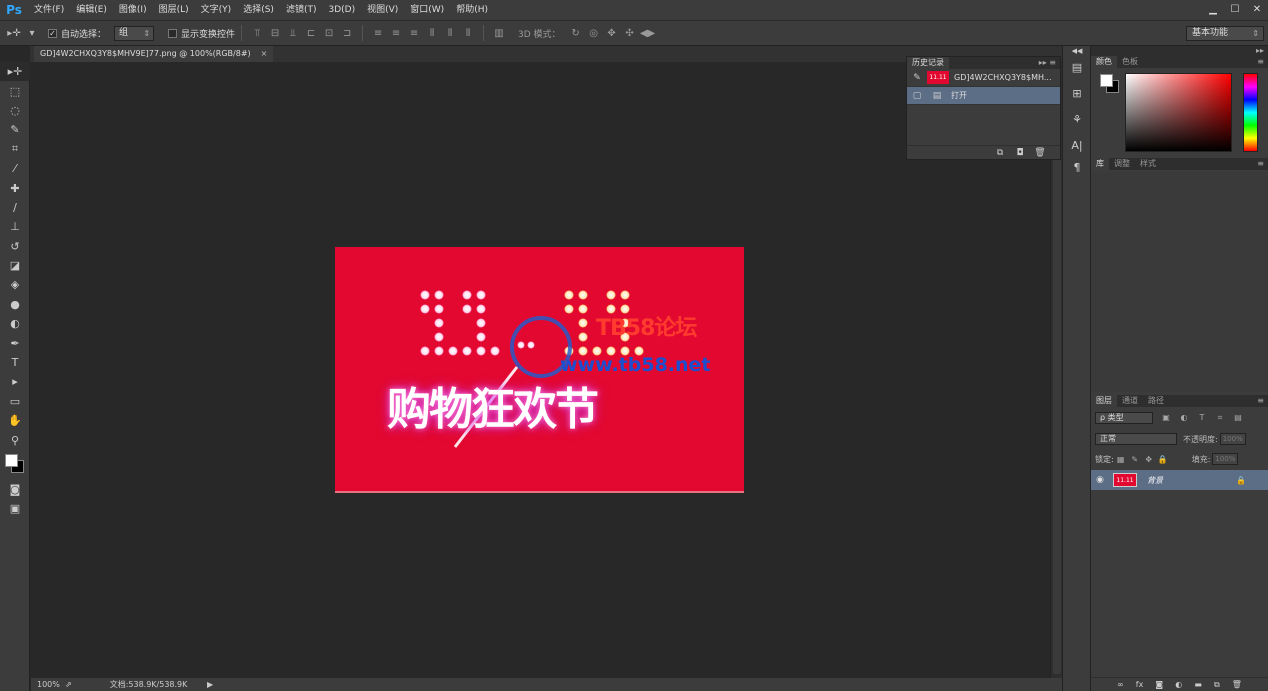 This screenshot has width=1268, height=691. I want to click on paragraph-panel-icon: ¶, so click(1077, 167).